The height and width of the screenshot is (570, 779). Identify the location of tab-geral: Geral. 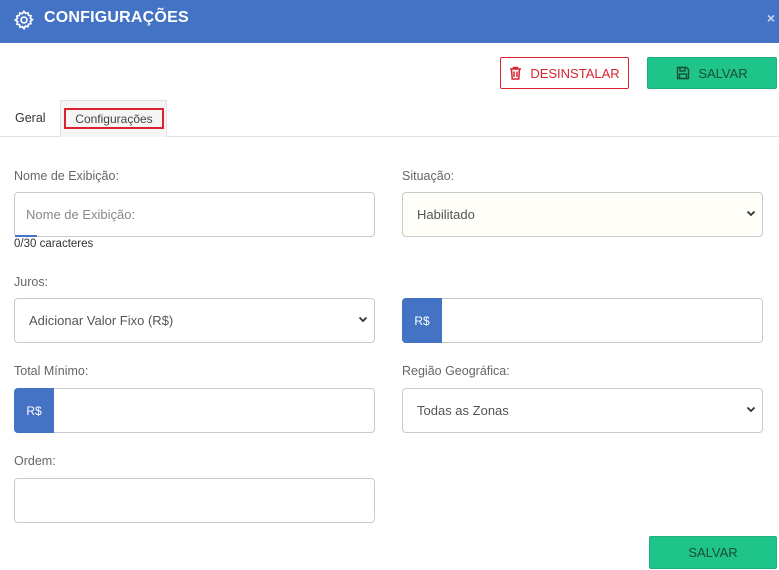
(30, 118).